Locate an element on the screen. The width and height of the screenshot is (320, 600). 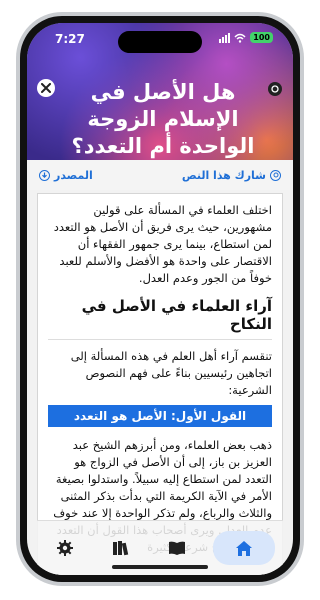
close-icon is located at coordinates (46, 88).